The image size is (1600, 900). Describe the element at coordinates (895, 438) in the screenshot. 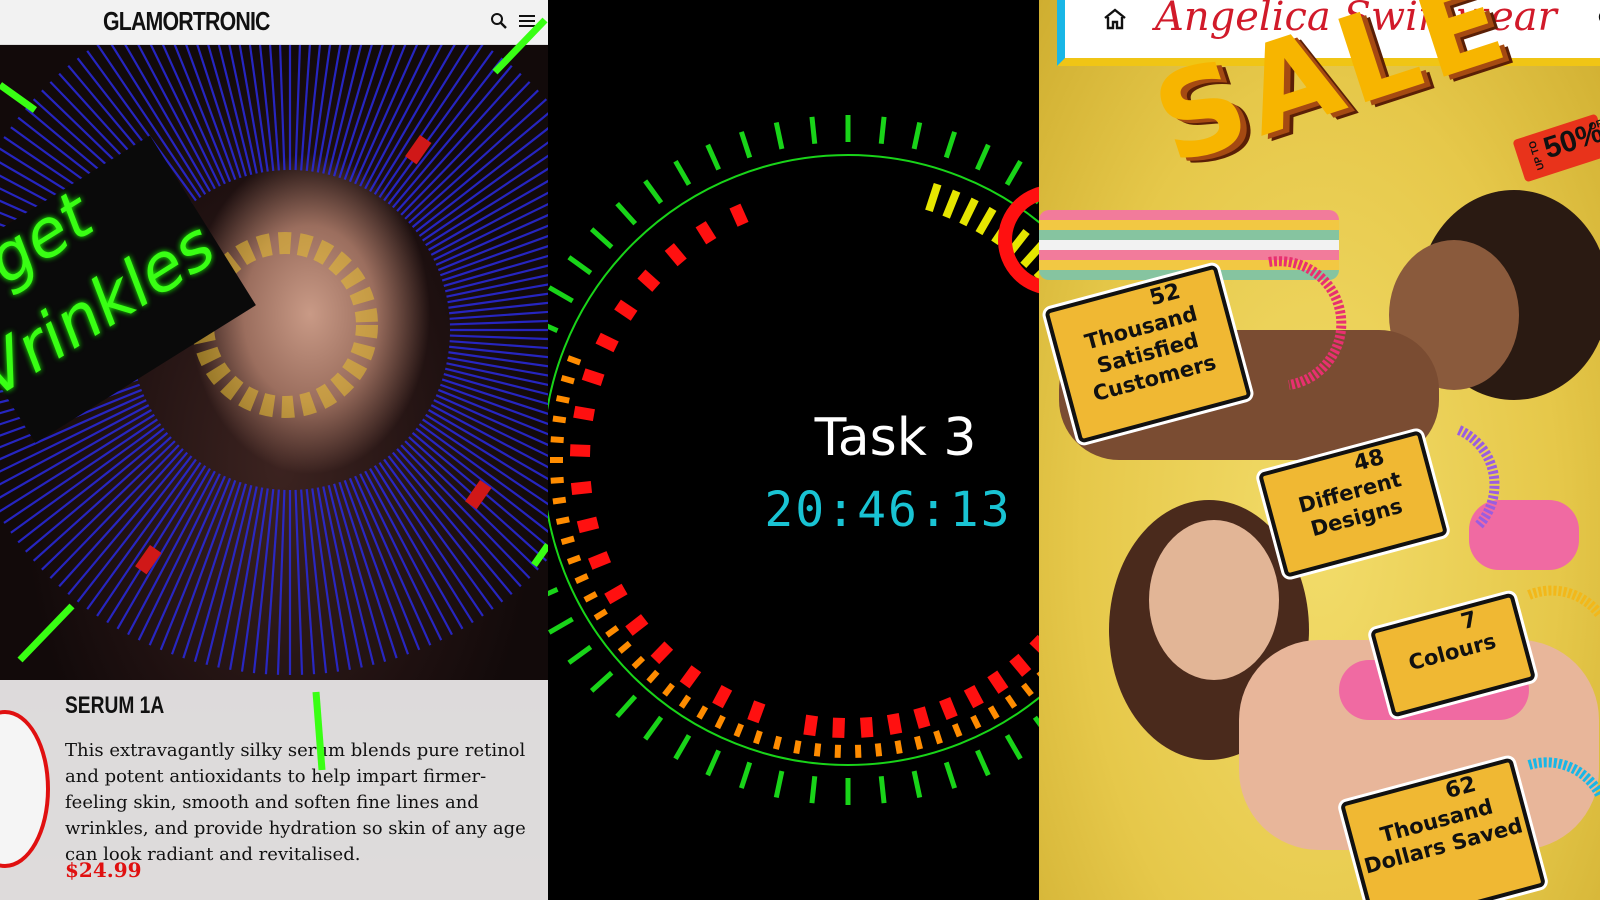

I see `task-label: Task 3` at that location.